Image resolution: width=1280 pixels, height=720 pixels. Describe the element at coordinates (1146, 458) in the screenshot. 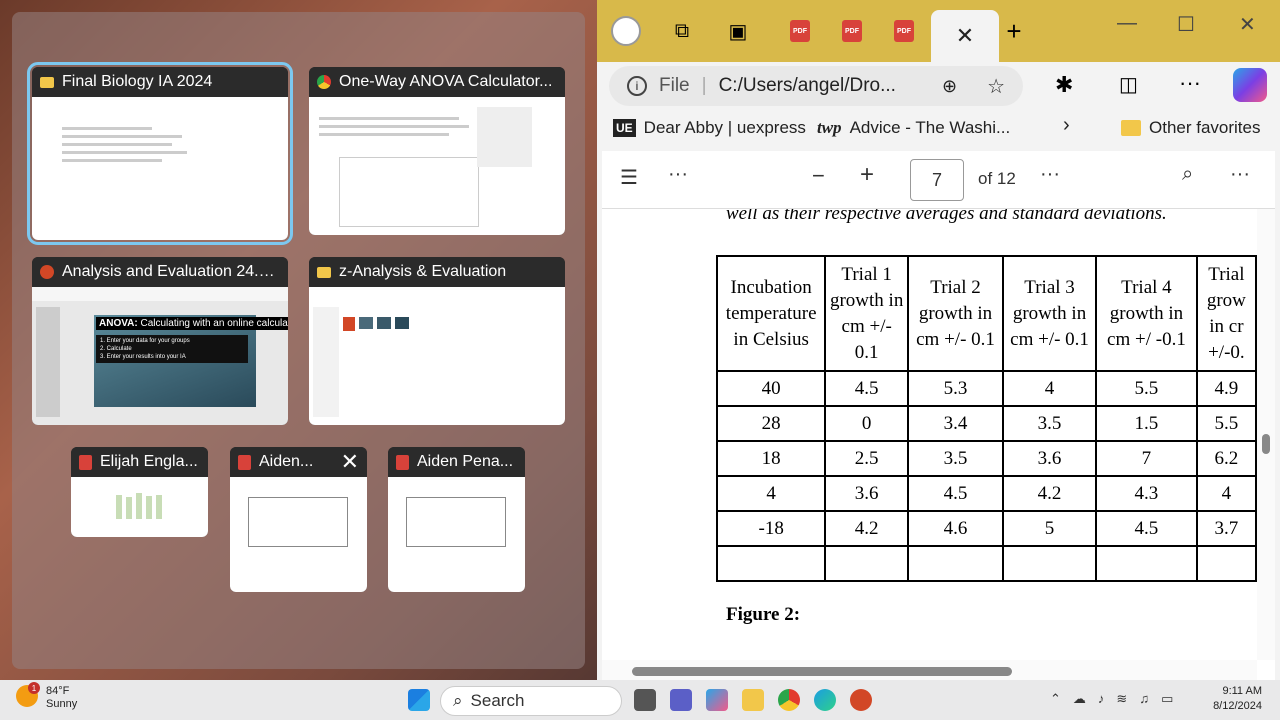

I see `table-cell: 7` at that location.